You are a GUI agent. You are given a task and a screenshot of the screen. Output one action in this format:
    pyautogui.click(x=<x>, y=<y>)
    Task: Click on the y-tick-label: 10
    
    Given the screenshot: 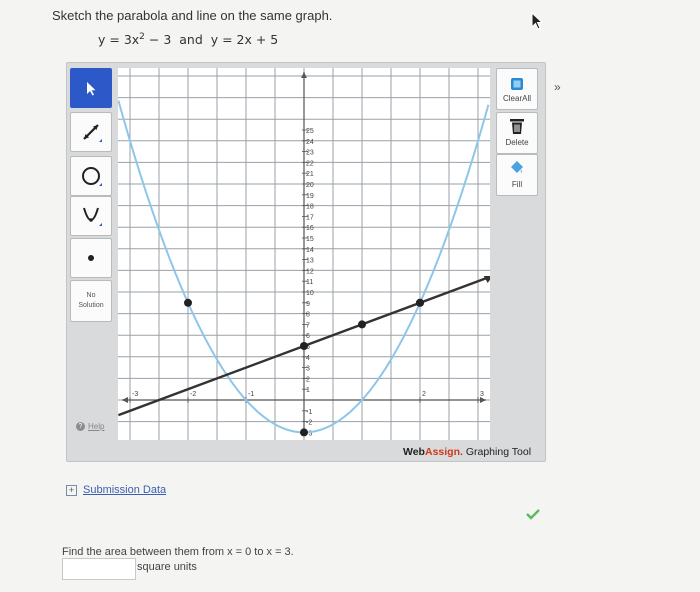 What is the action you would take?
    pyautogui.click(x=310, y=293)
    